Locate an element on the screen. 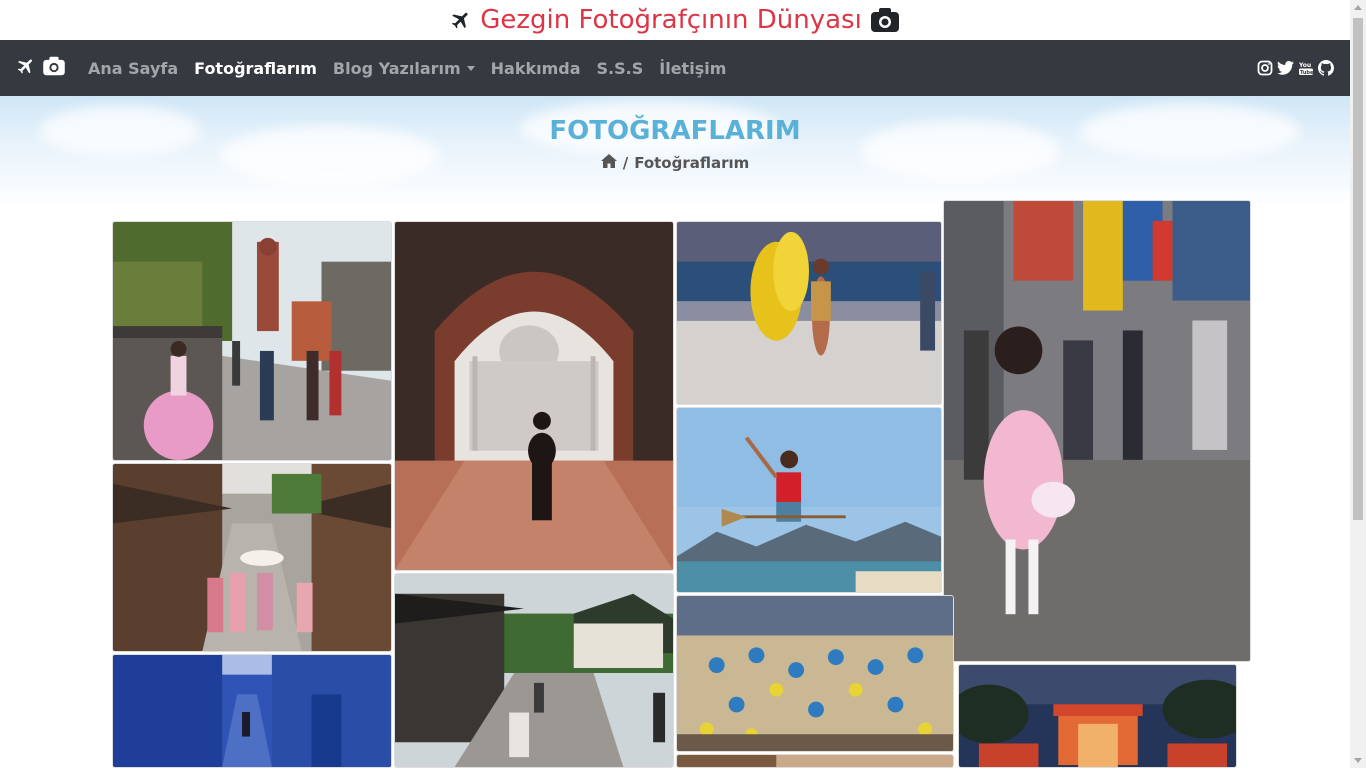 The image size is (1366, 768). nav-label: İletişim is located at coordinates (693, 68).